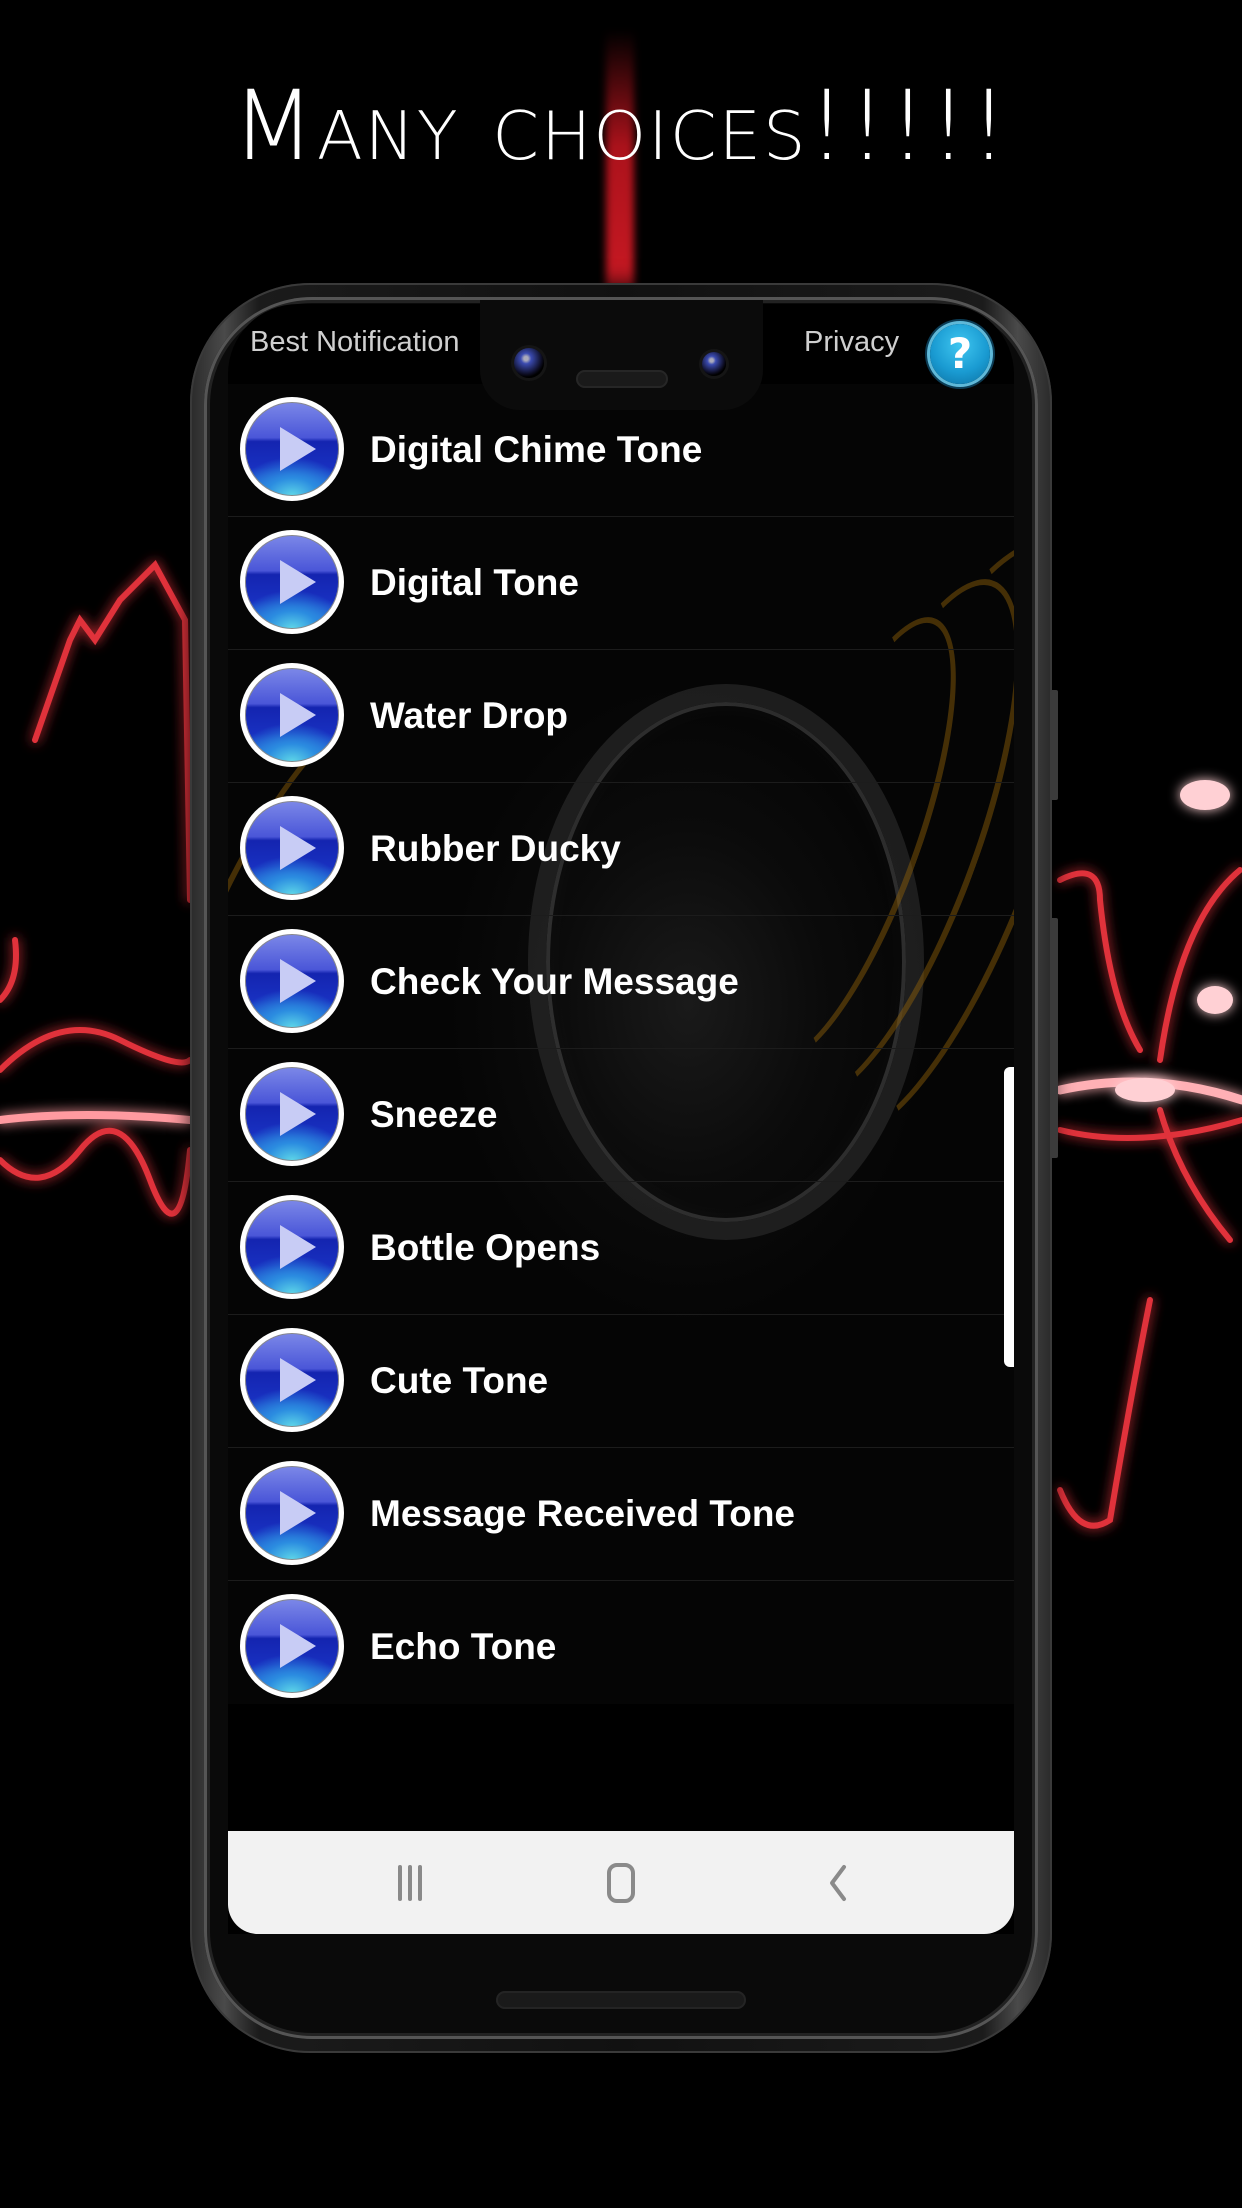 This screenshot has width=1242, height=2208. I want to click on system-nav-bar, so click(621, 1882).